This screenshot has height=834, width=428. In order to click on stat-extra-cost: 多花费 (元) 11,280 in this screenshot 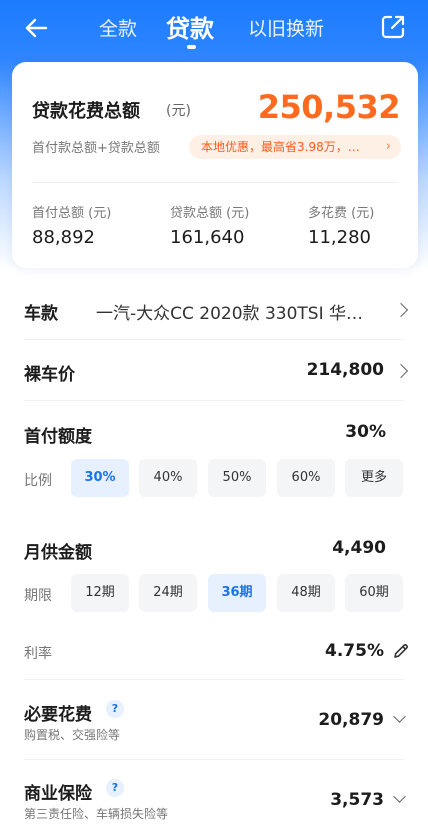, I will do `click(341, 225)`.